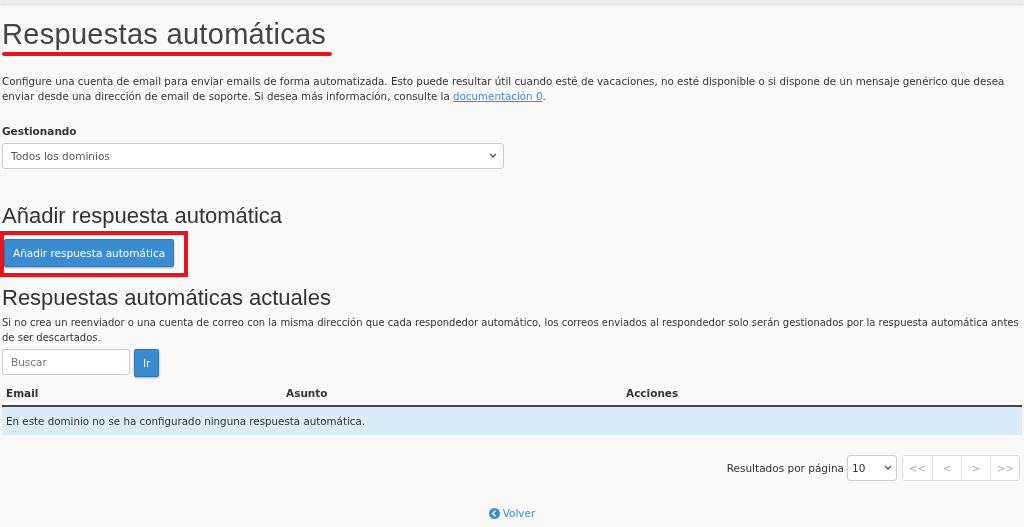  I want to click on per-page-label: Resultados por página, so click(785, 468).